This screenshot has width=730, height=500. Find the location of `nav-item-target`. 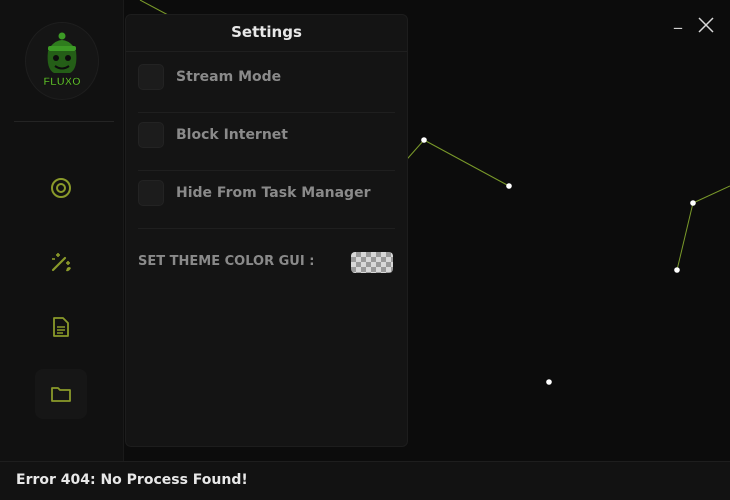

nav-item-target is located at coordinates (61, 188).